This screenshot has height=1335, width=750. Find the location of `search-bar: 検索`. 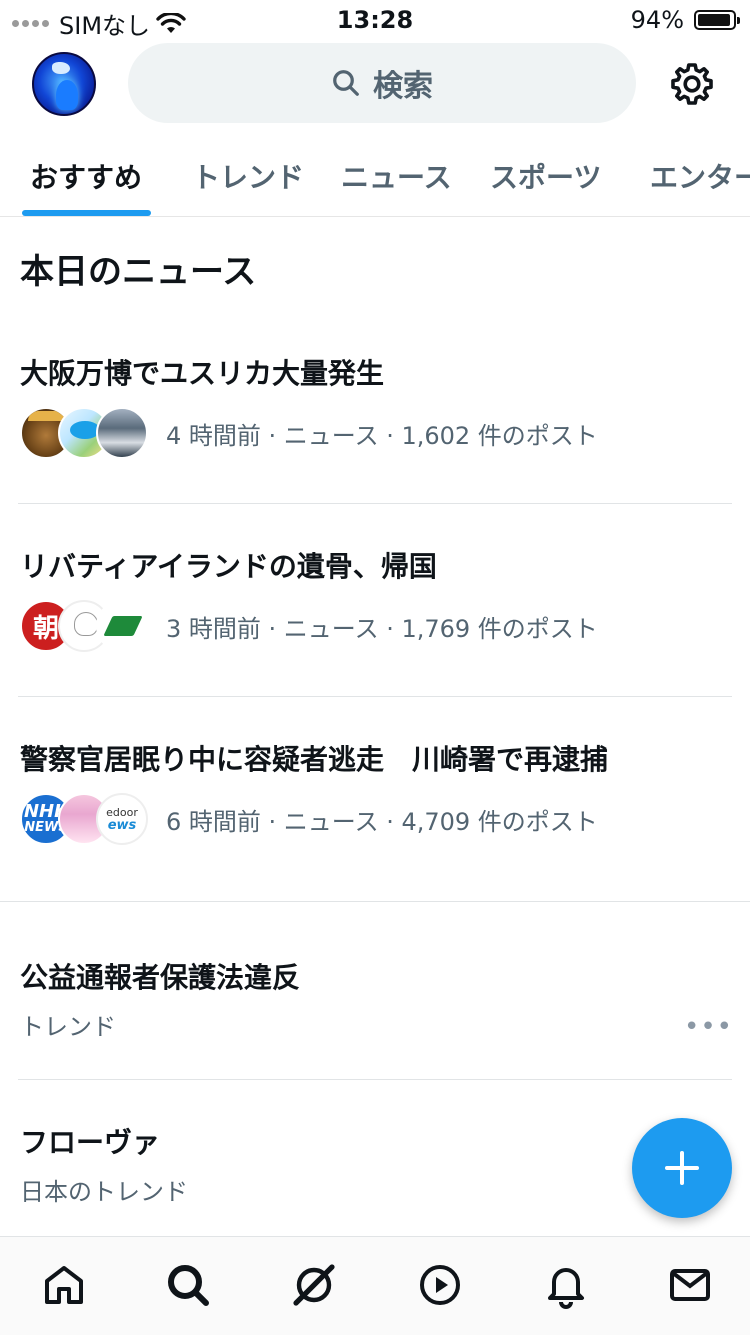

search-bar: 検索 is located at coordinates (382, 83).